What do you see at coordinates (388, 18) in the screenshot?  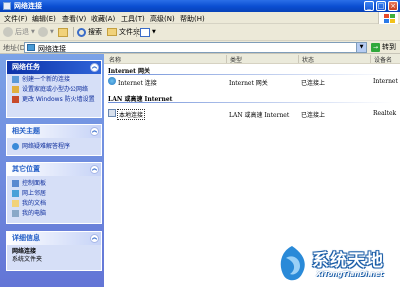 I see `windows-logo-icon` at bounding box center [388, 18].